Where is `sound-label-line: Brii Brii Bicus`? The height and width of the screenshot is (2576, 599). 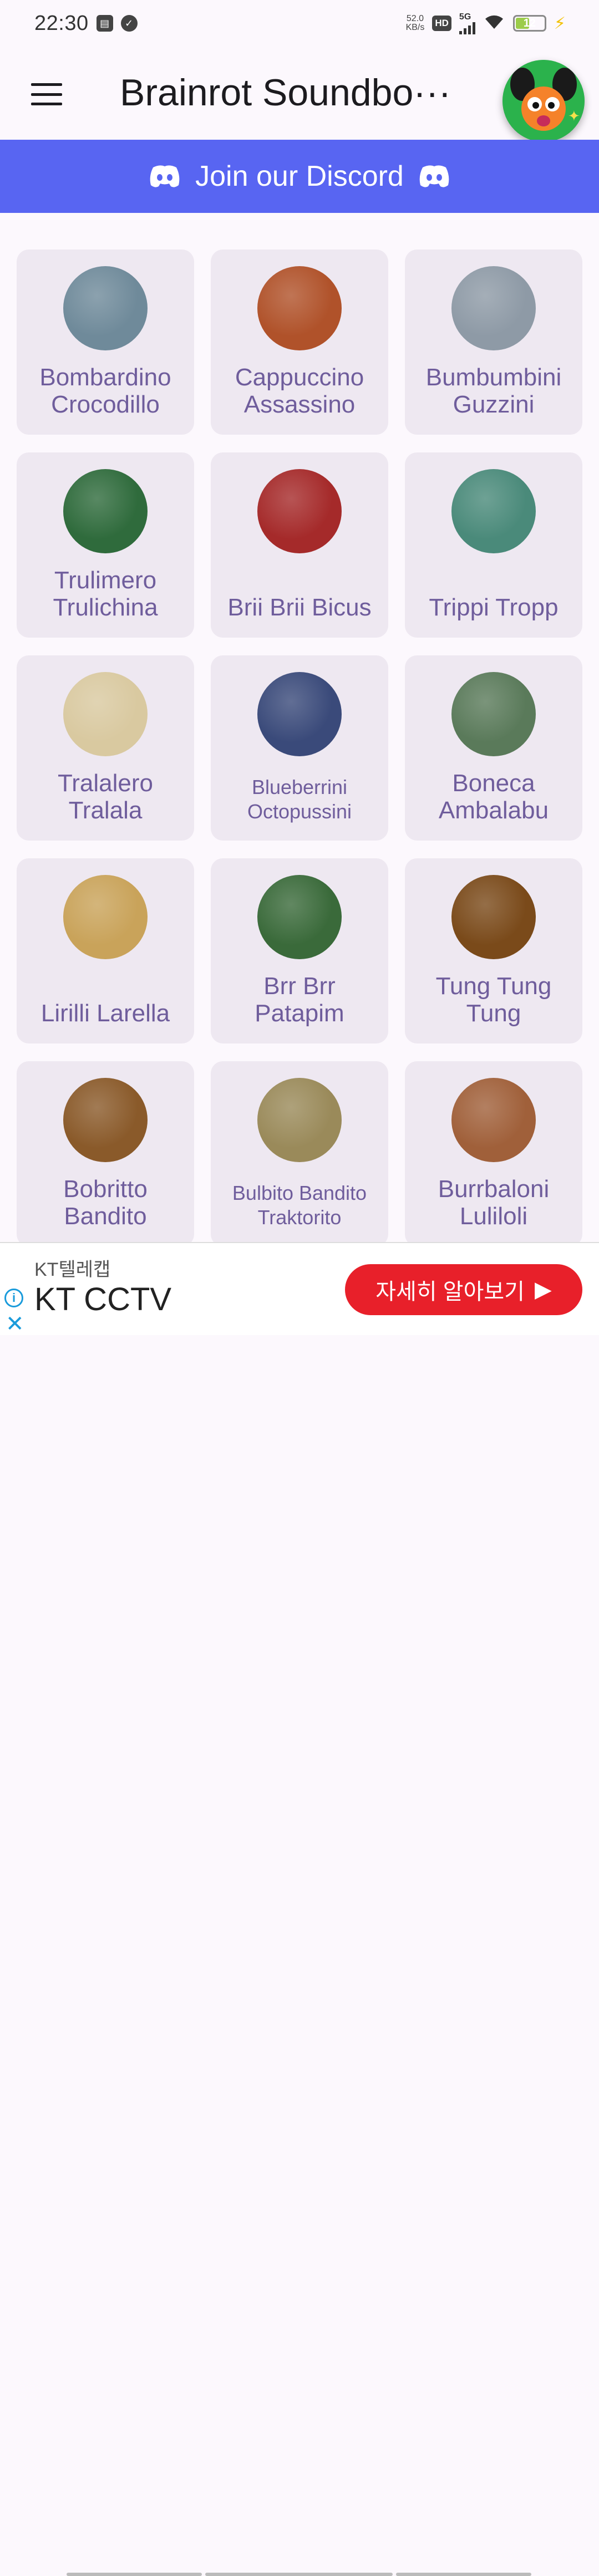
sound-label-line: Brii Brii Bicus is located at coordinates (299, 608).